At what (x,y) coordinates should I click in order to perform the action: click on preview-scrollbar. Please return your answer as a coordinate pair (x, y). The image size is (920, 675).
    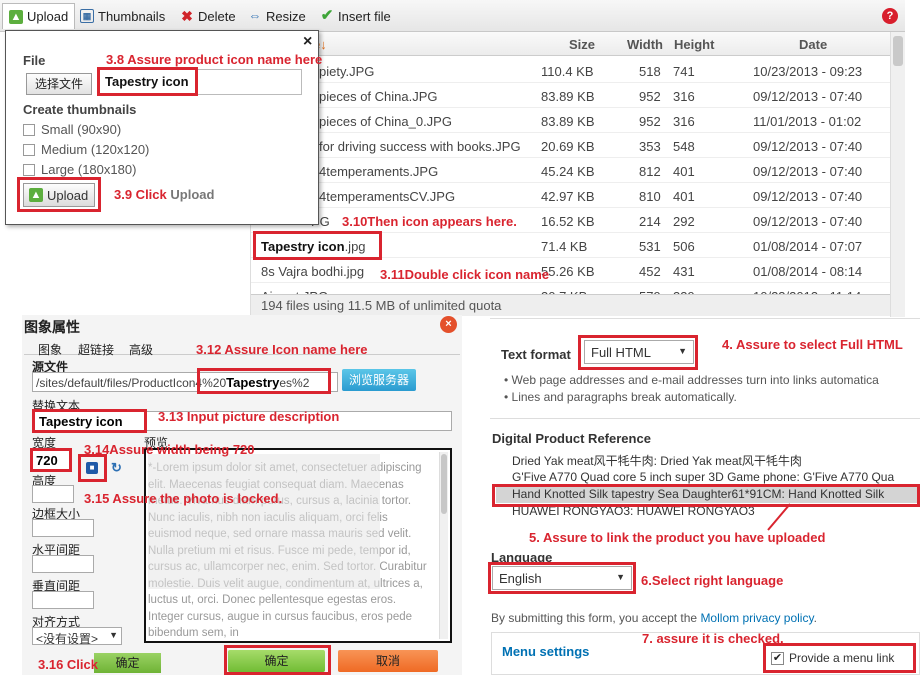
    Looking at the image, I should click on (443, 545).